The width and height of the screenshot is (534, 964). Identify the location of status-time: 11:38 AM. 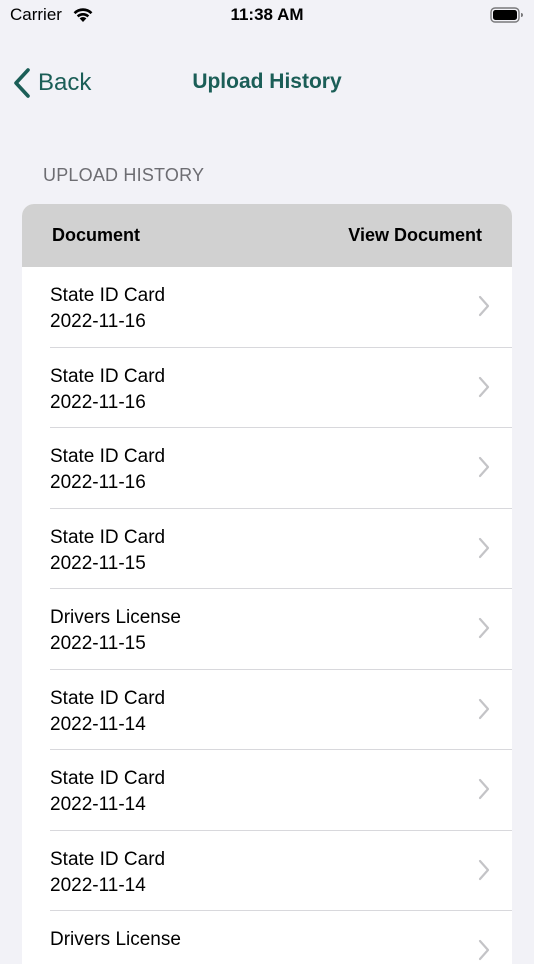
(267, 14).